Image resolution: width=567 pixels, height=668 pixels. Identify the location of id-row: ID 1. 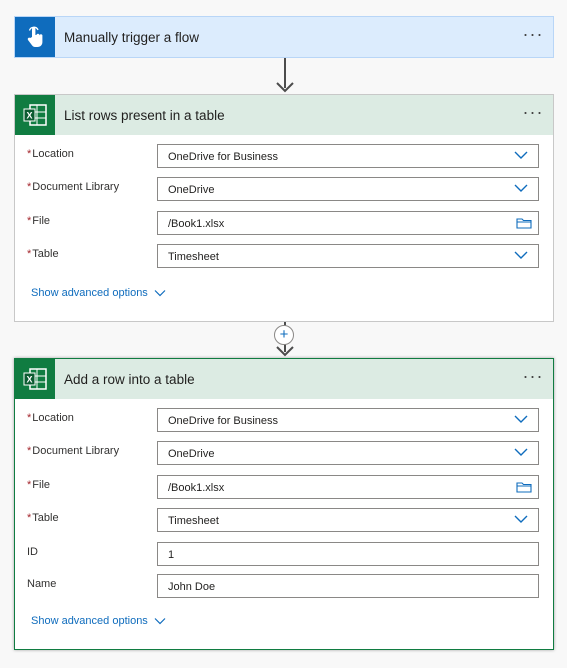
(283, 555).